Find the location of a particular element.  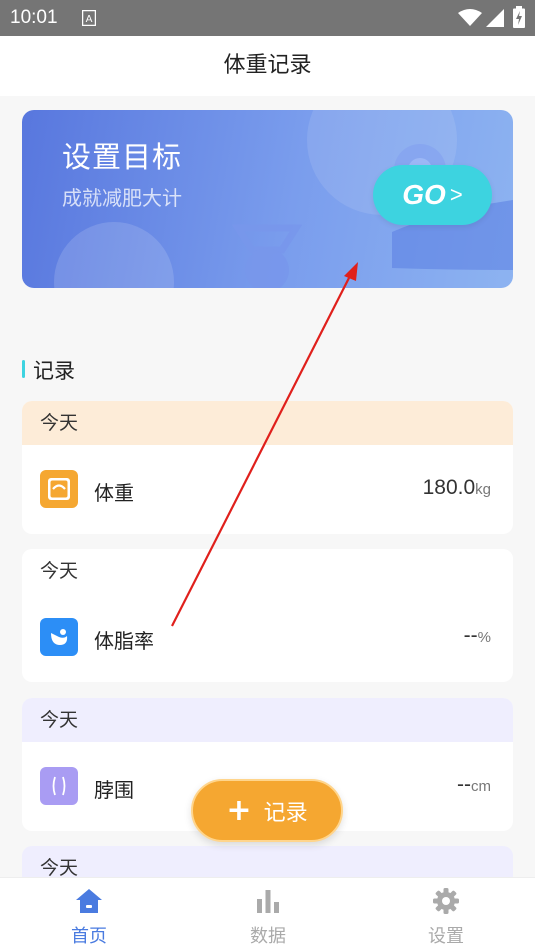

bar-chart-icon is located at coordinates (268, 901).